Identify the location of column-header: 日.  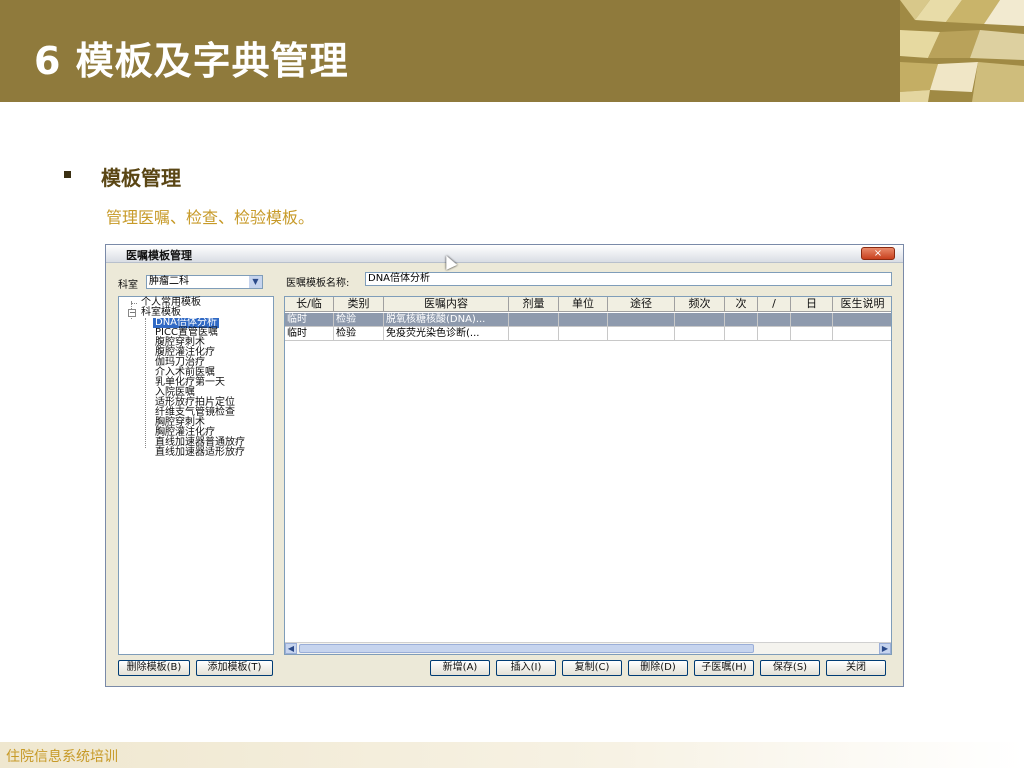
(812, 304).